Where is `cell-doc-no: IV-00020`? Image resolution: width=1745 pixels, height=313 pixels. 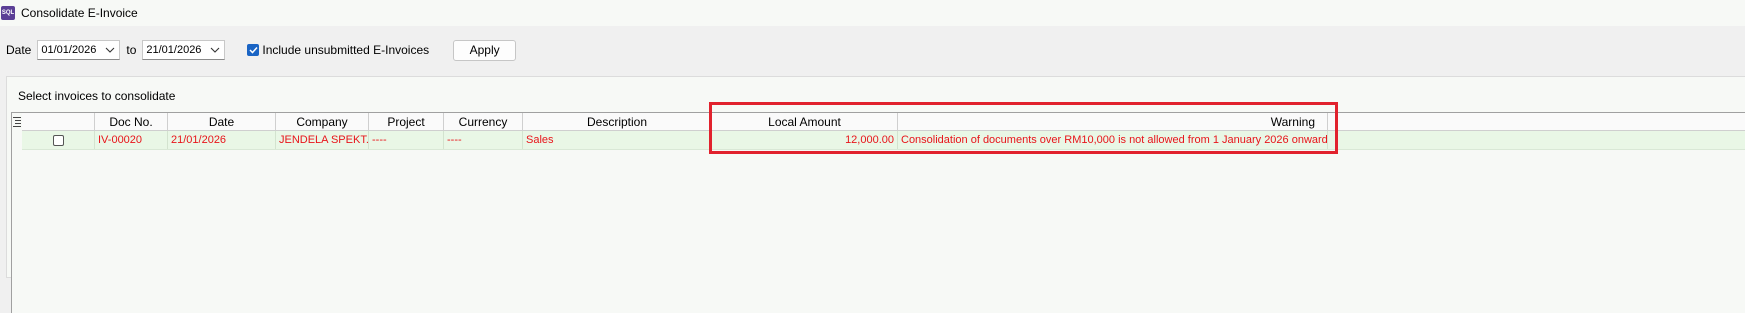 cell-doc-no: IV-00020 is located at coordinates (131, 140).